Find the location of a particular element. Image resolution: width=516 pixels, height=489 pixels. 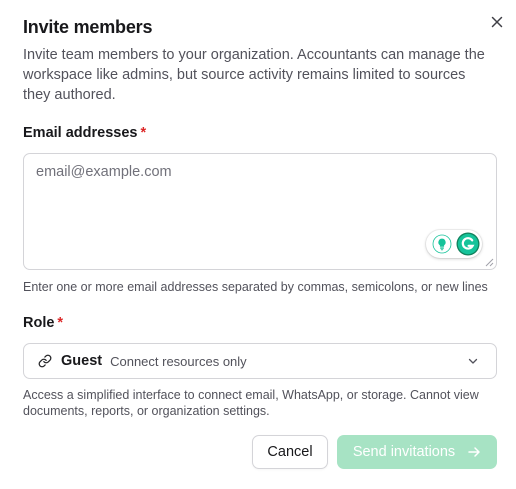

role-label: Role * is located at coordinates (43, 323).